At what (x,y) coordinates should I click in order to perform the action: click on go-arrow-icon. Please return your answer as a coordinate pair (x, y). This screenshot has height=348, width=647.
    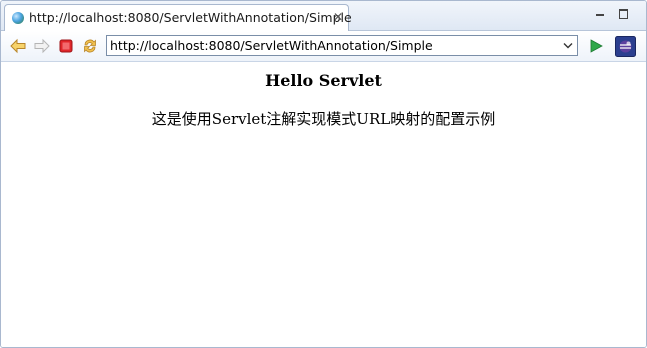
    Looking at the image, I should click on (596, 46).